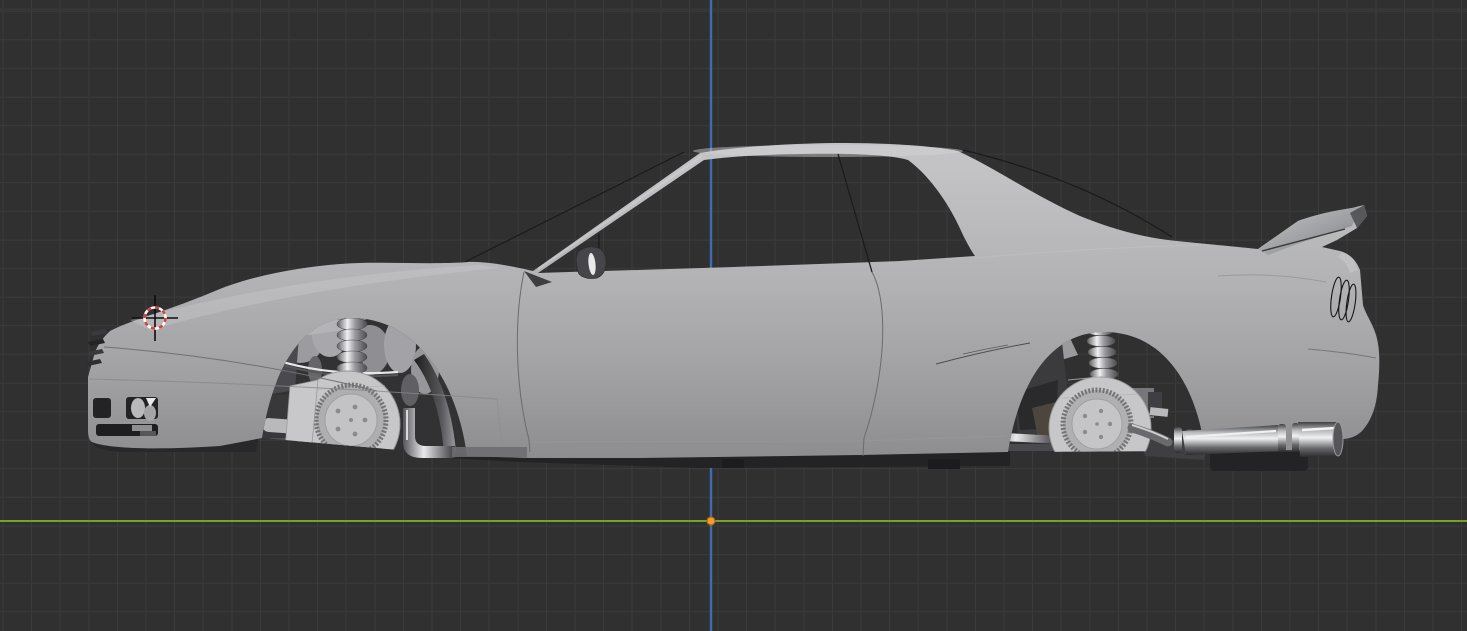 This screenshot has width=1467, height=631. I want to click on b-pillar-line, so click(855, 213).